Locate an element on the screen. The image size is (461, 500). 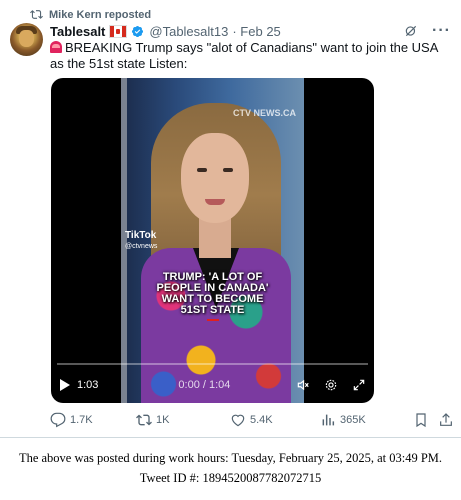
fullscreen-icon is located at coordinates (359, 385).